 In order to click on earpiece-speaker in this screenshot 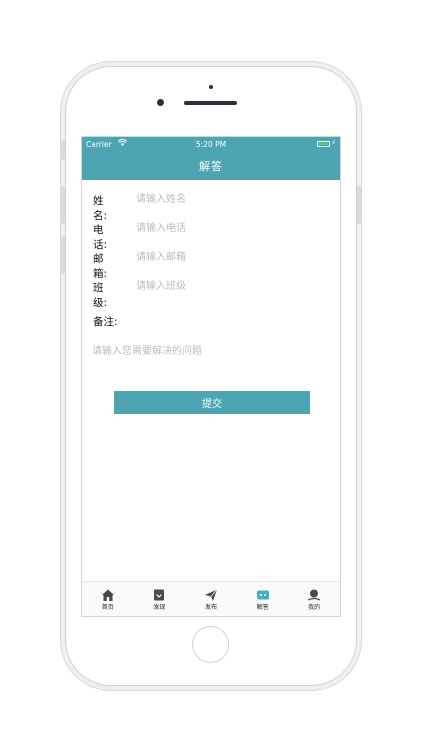, I will do `click(210, 103)`.